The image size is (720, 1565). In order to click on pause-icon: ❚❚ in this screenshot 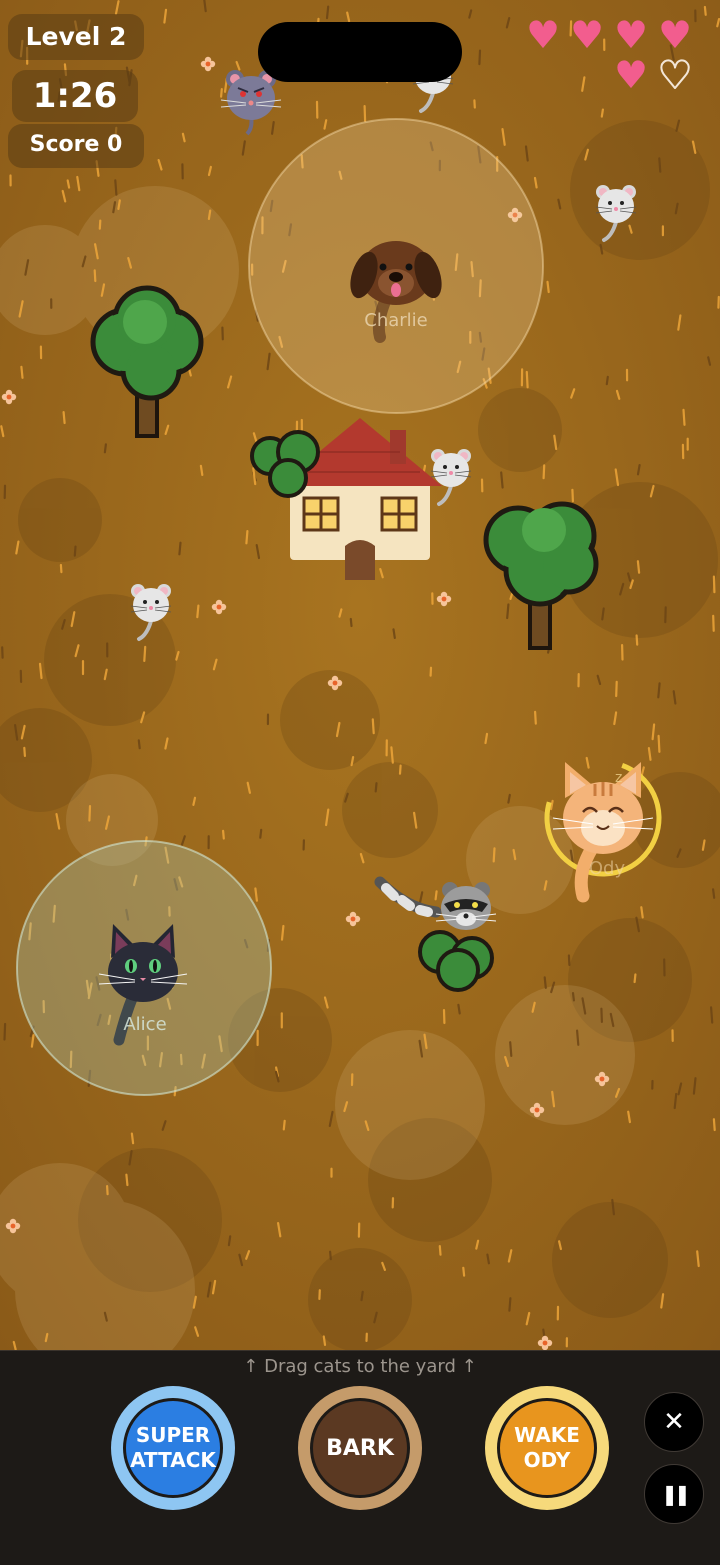, I will do `click(674, 1494)`.